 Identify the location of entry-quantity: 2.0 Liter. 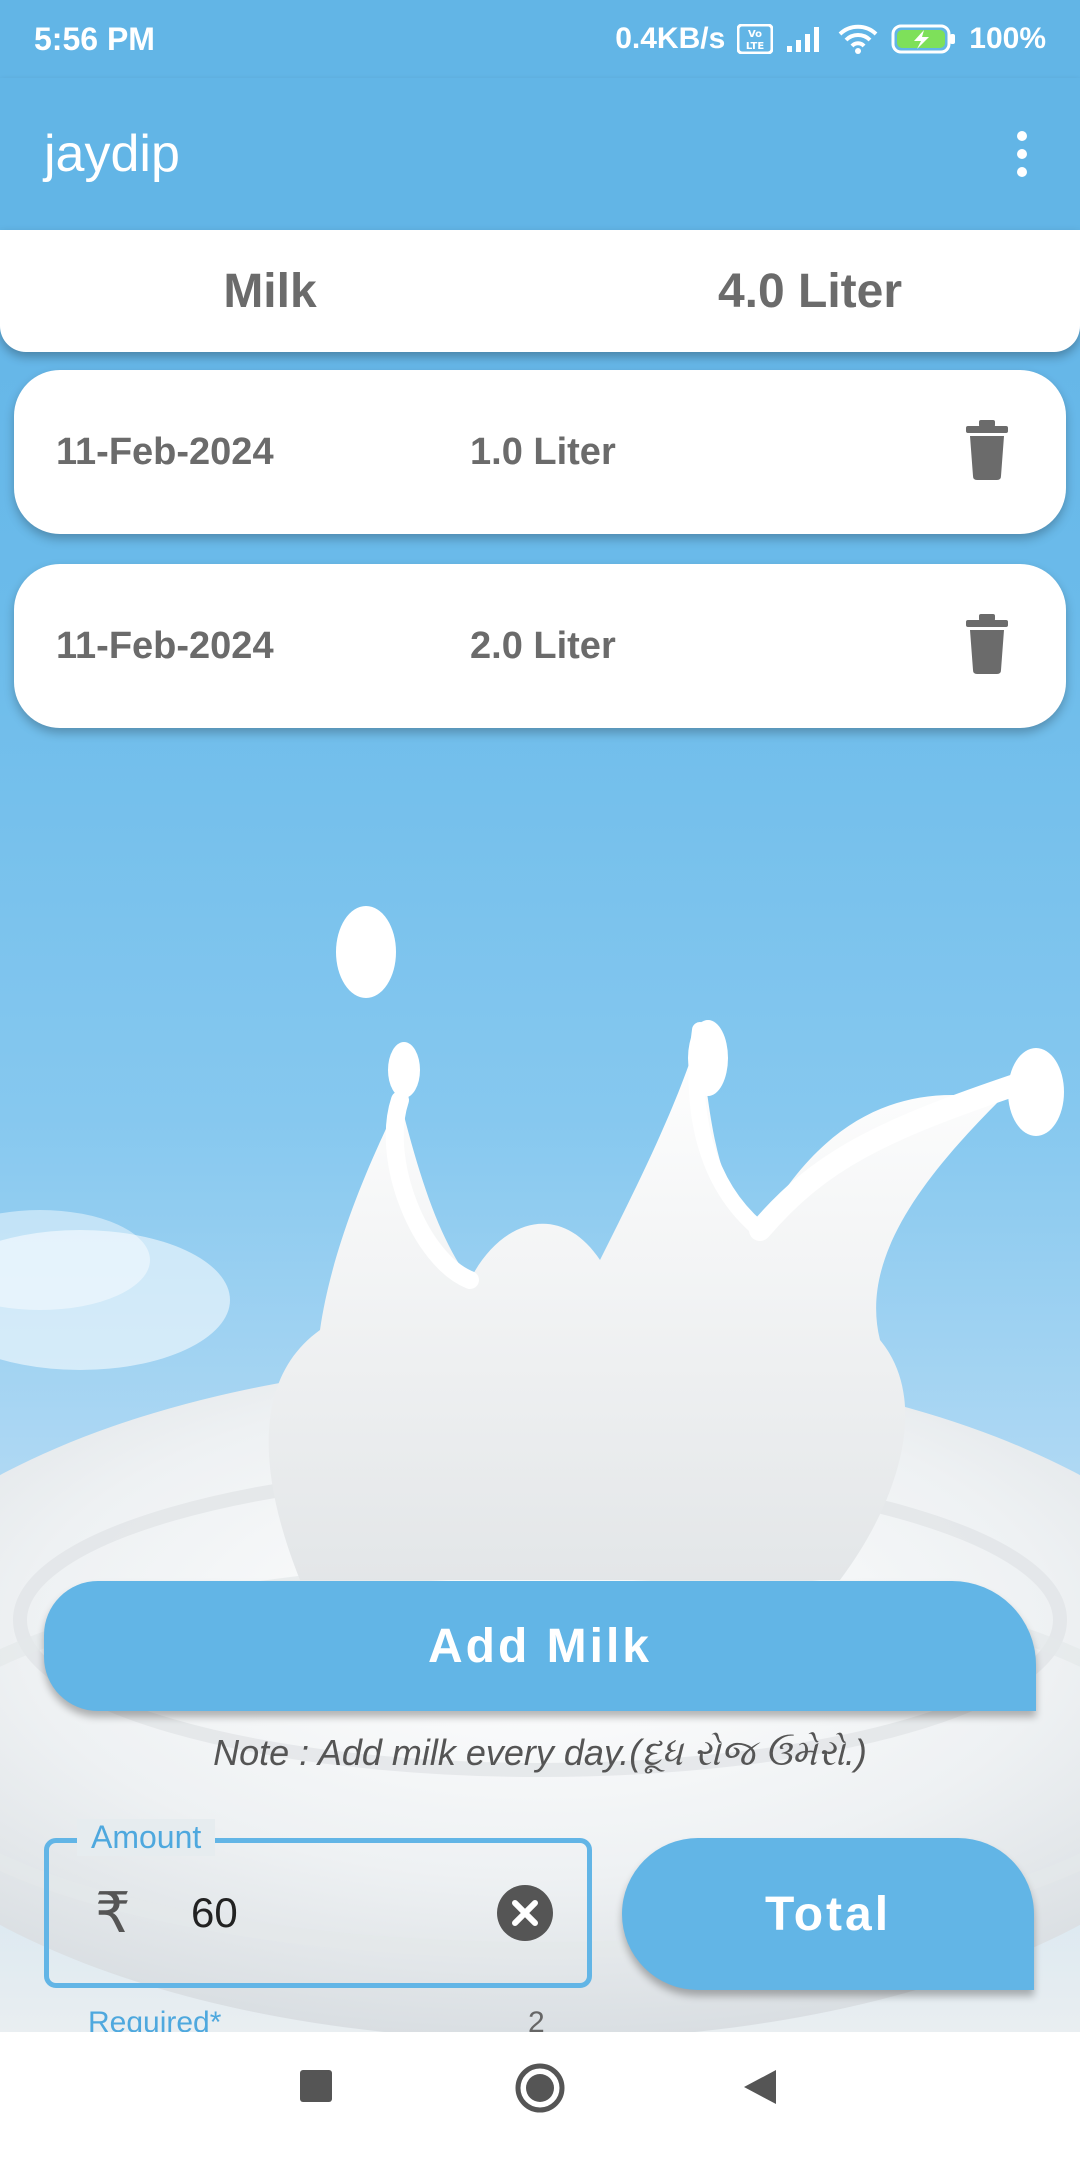
(543, 646).